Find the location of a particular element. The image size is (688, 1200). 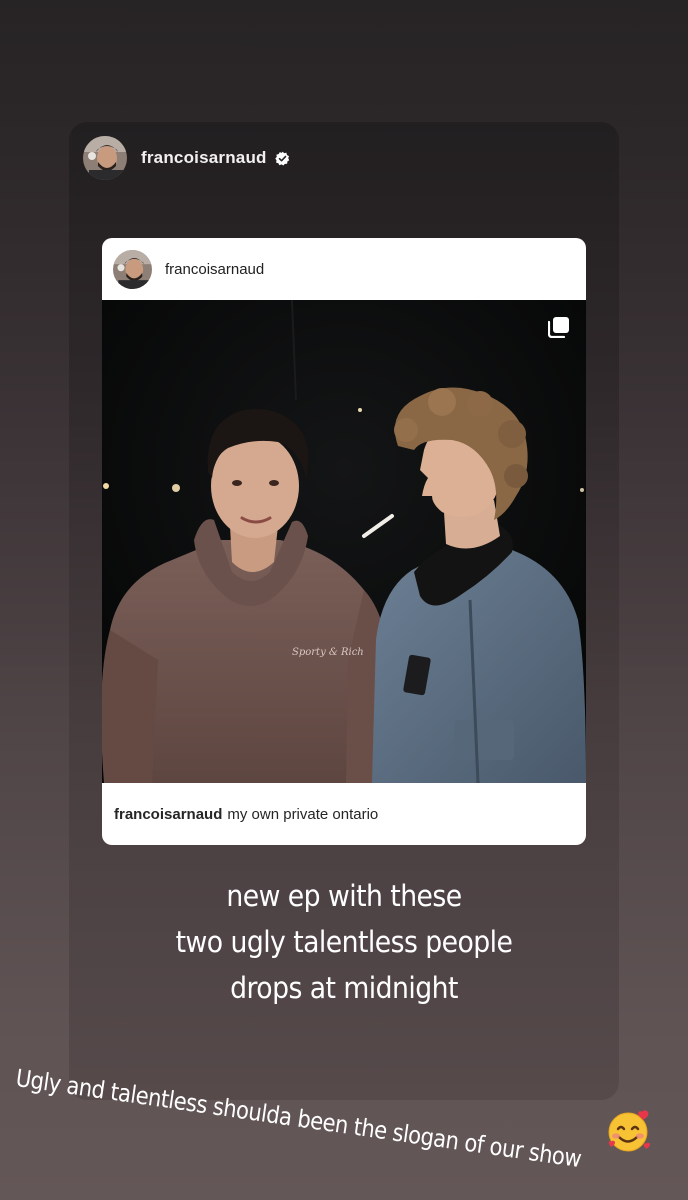

story-header: francoisarnaud is located at coordinates (186, 158).